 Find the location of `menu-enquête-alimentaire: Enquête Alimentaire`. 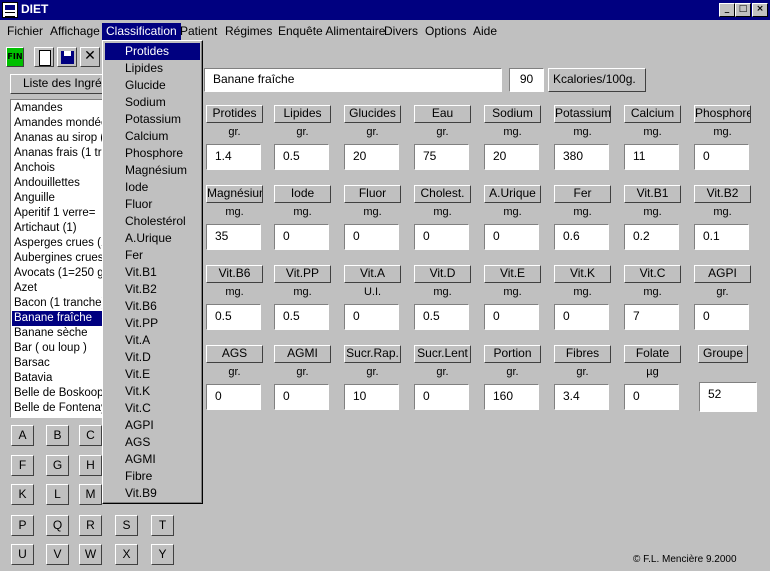

menu-enquête-alimentaire: Enquête Alimentaire is located at coordinates (331, 31).